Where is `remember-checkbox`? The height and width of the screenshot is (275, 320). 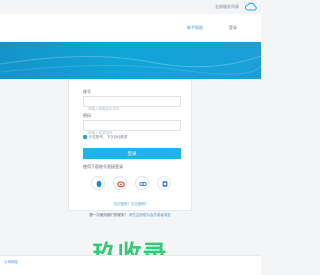
remember-checkbox is located at coordinates (85, 137).